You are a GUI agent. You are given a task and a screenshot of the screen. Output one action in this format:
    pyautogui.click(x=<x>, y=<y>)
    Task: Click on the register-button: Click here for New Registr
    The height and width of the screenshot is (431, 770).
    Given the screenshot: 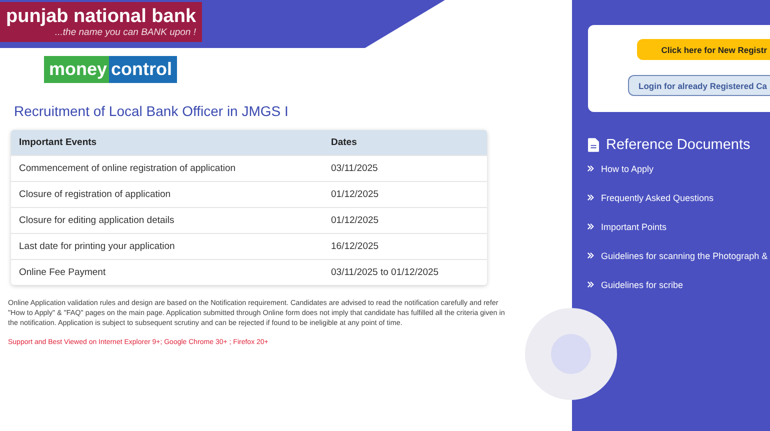 What is the action you would take?
    pyautogui.click(x=703, y=49)
    